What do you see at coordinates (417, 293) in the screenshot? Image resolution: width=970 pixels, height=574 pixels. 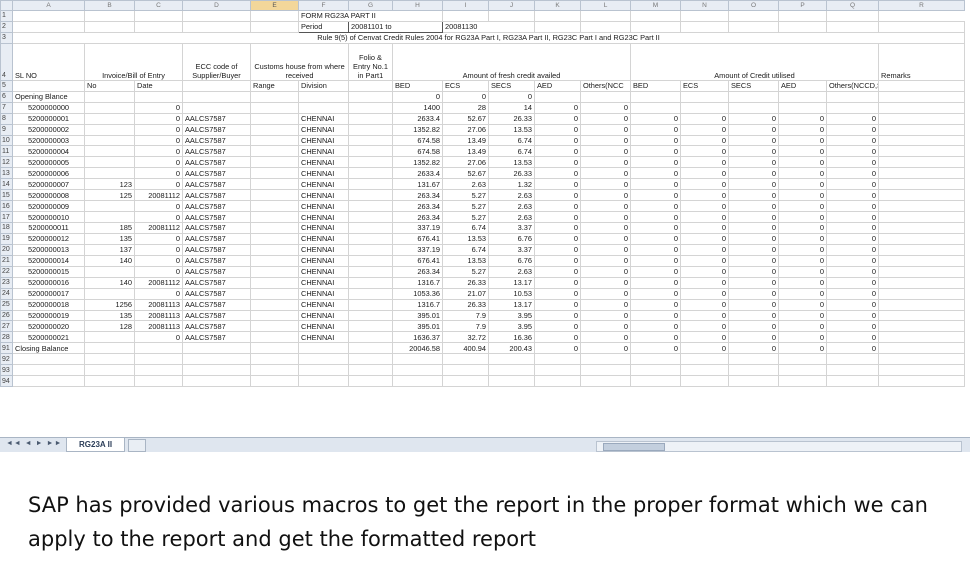 I see `cell: 1053.36` at bounding box center [417, 293].